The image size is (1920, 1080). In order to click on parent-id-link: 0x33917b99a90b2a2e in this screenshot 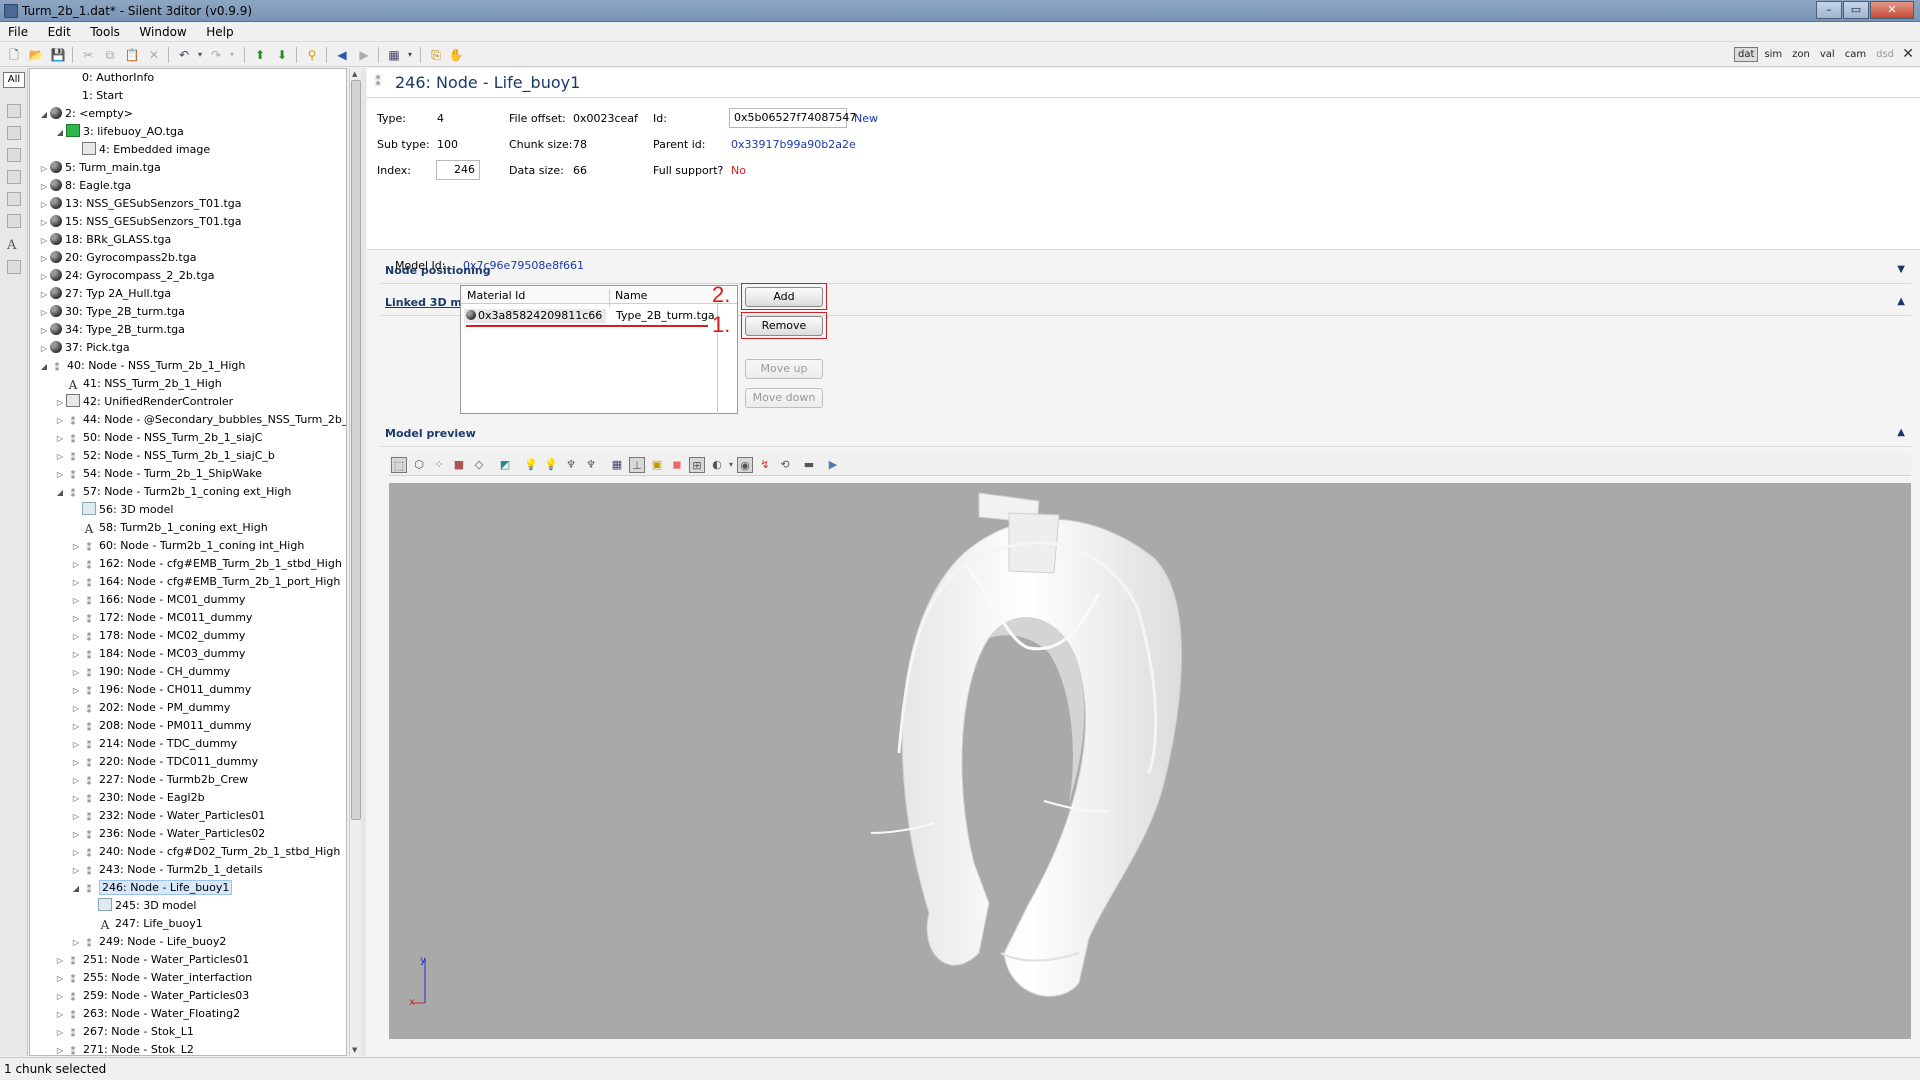, I will do `click(793, 145)`.